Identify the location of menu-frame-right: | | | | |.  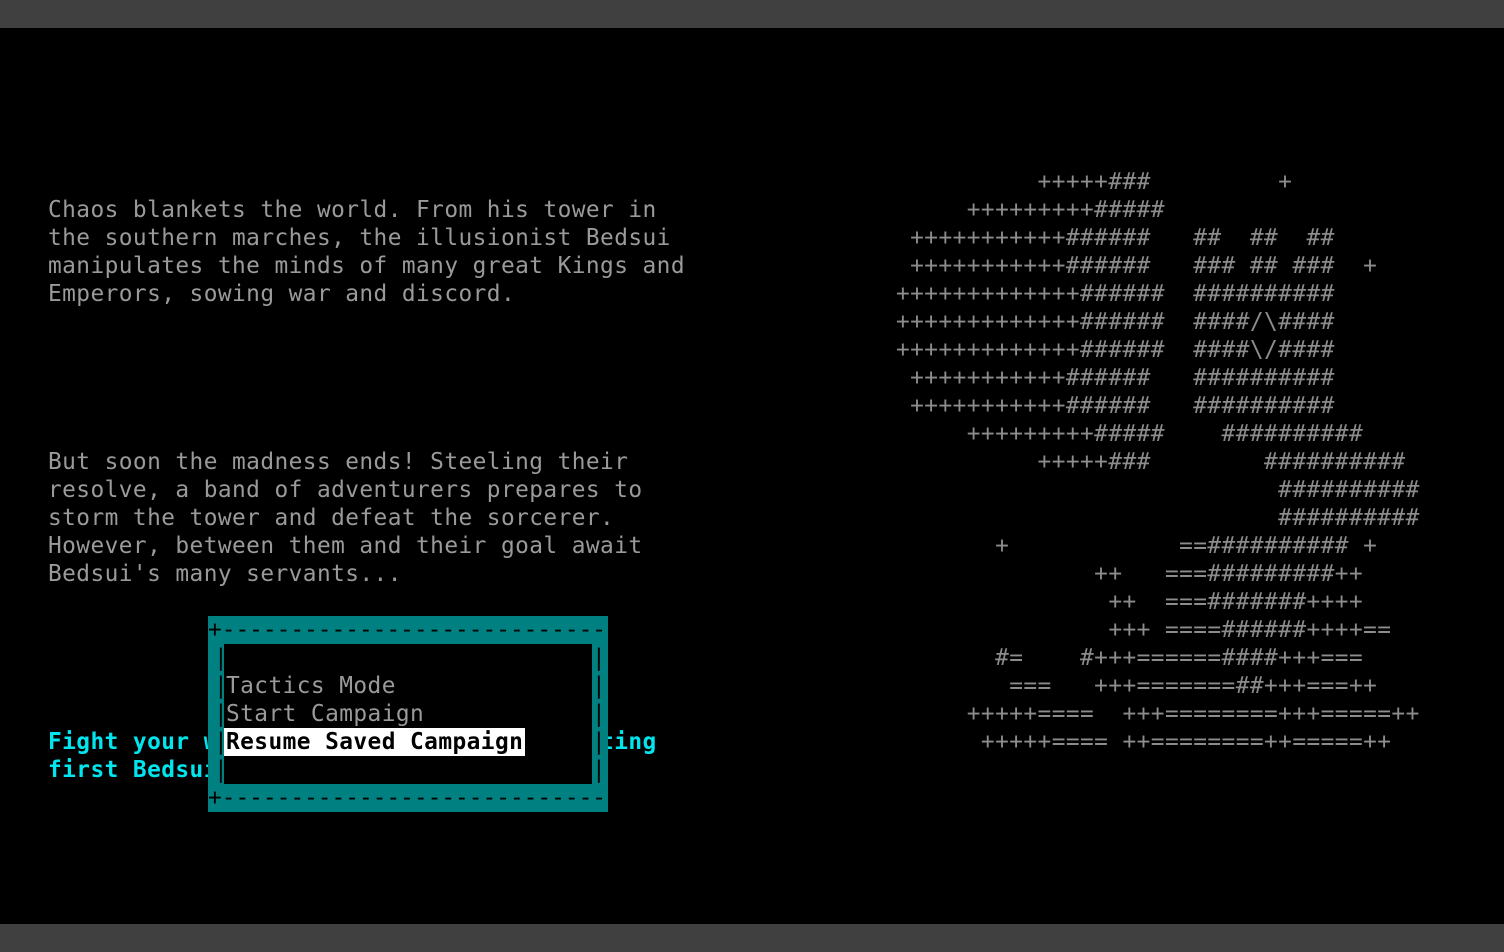
(599, 714).